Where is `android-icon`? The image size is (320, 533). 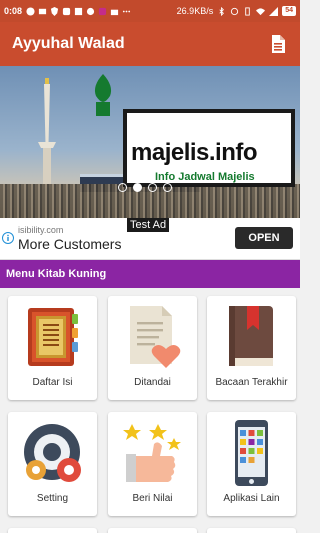
android-icon is located at coordinates (90, 11).